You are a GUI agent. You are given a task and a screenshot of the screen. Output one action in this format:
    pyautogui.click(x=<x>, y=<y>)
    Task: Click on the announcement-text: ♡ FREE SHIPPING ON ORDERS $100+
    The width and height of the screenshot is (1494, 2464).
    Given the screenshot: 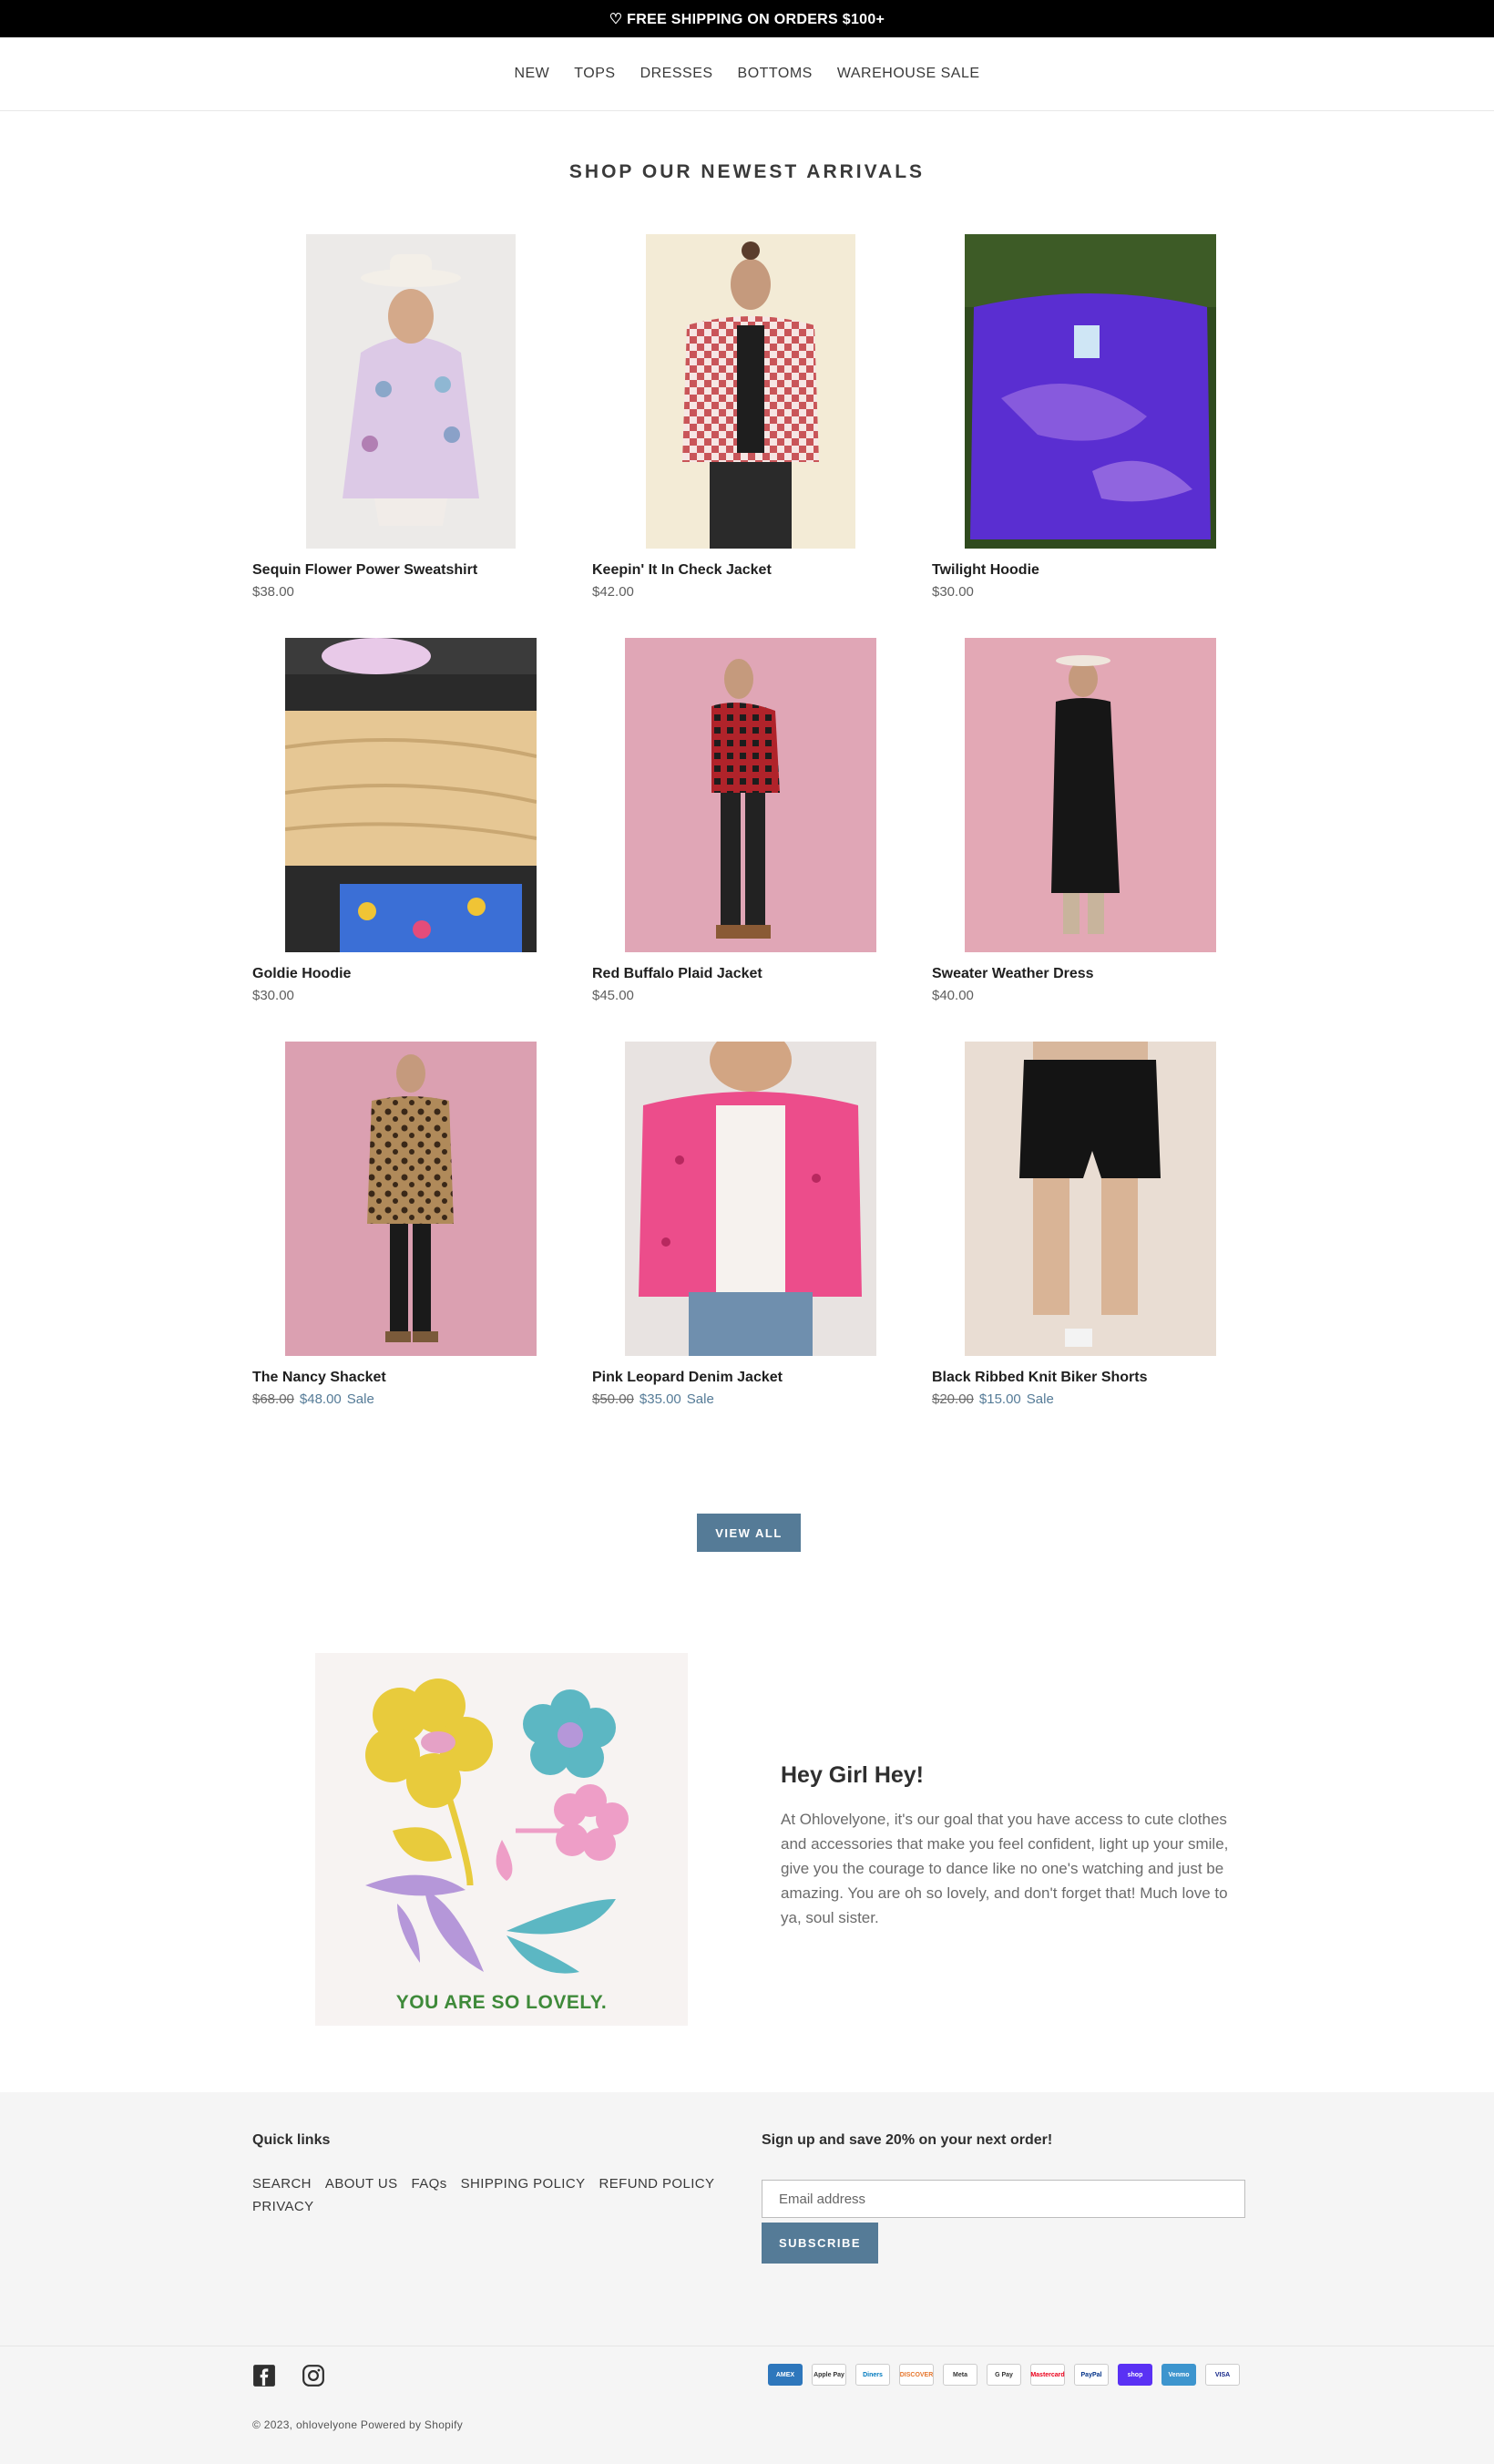 What is the action you would take?
    pyautogui.click(x=747, y=19)
    